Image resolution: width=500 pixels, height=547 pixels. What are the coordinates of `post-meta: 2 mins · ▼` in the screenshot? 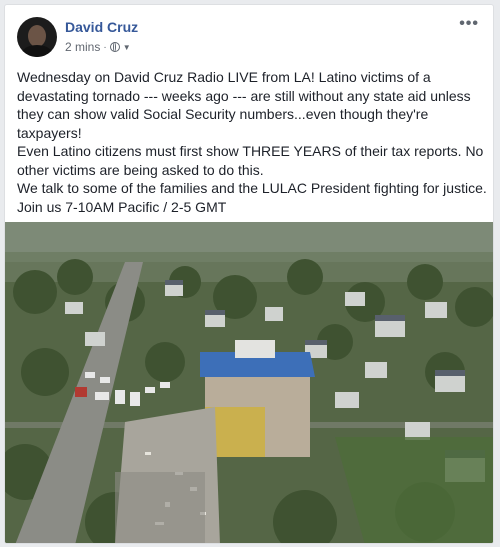 It's located at (98, 47).